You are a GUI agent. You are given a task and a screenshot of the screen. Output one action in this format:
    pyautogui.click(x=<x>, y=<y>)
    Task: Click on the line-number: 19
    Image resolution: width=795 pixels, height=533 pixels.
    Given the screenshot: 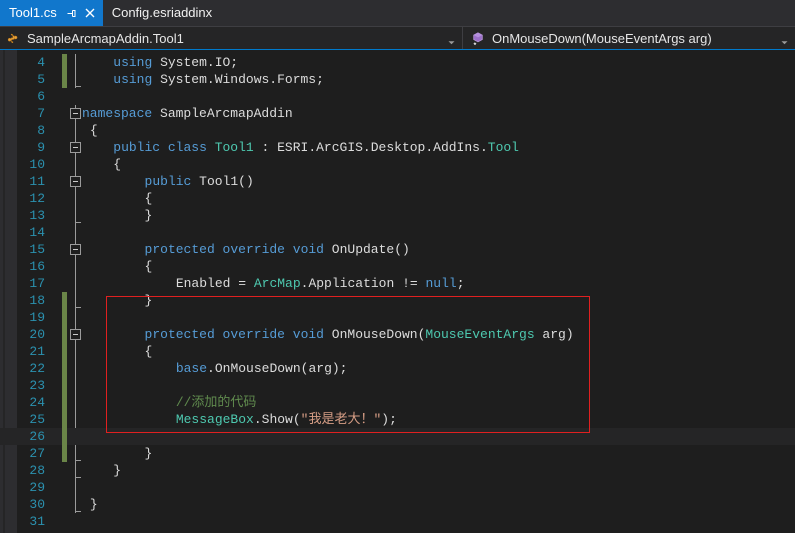 What is the action you would take?
    pyautogui.click(x=37, y=317)
    